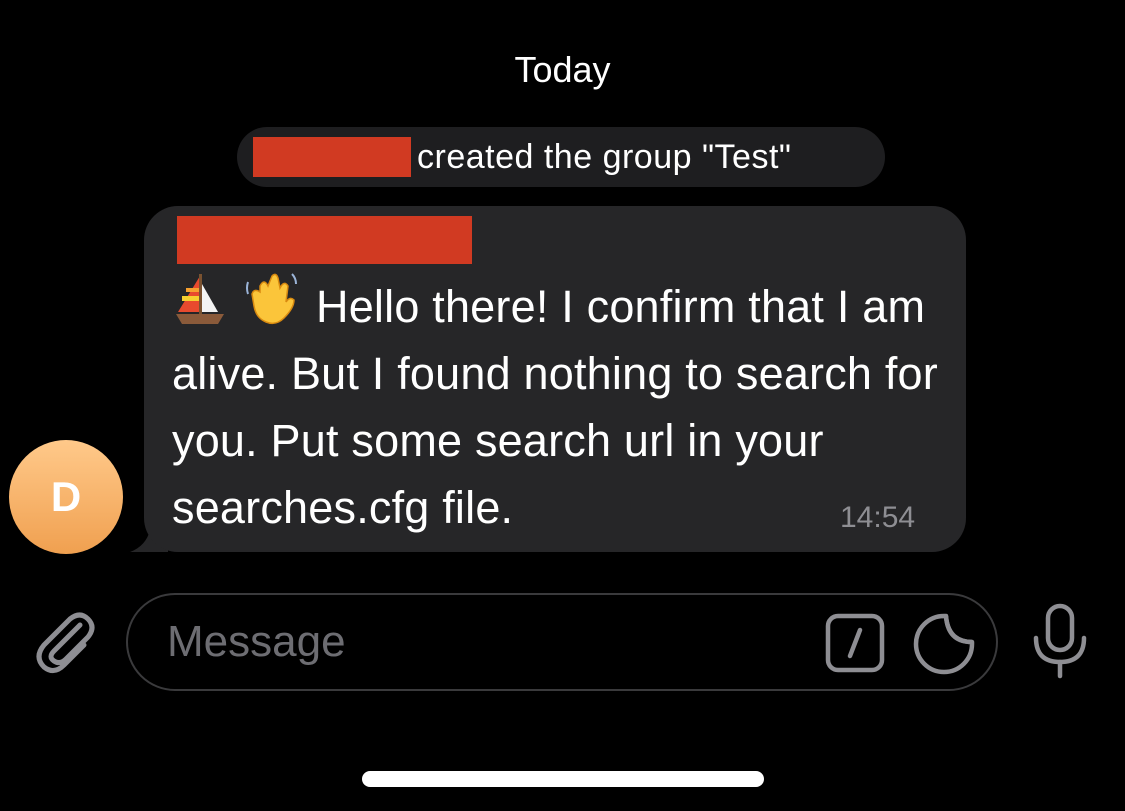 This screenshot has width=1125, height=811. Describe the element at coordinates (271, 299) in the screenshot. I see `waving-hand-icon` at that location.